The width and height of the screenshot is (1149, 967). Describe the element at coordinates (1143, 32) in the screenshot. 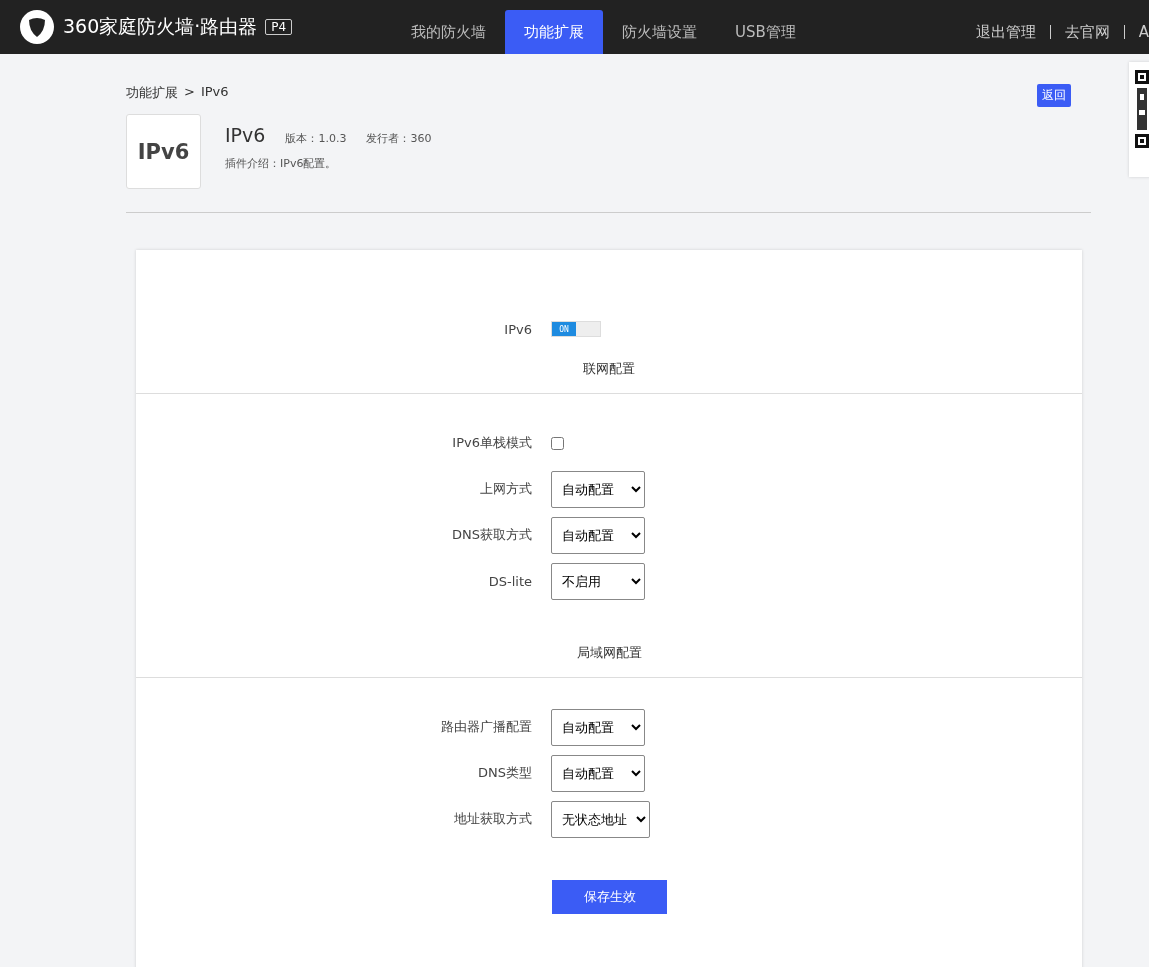

I see `header-link: A` at that location.